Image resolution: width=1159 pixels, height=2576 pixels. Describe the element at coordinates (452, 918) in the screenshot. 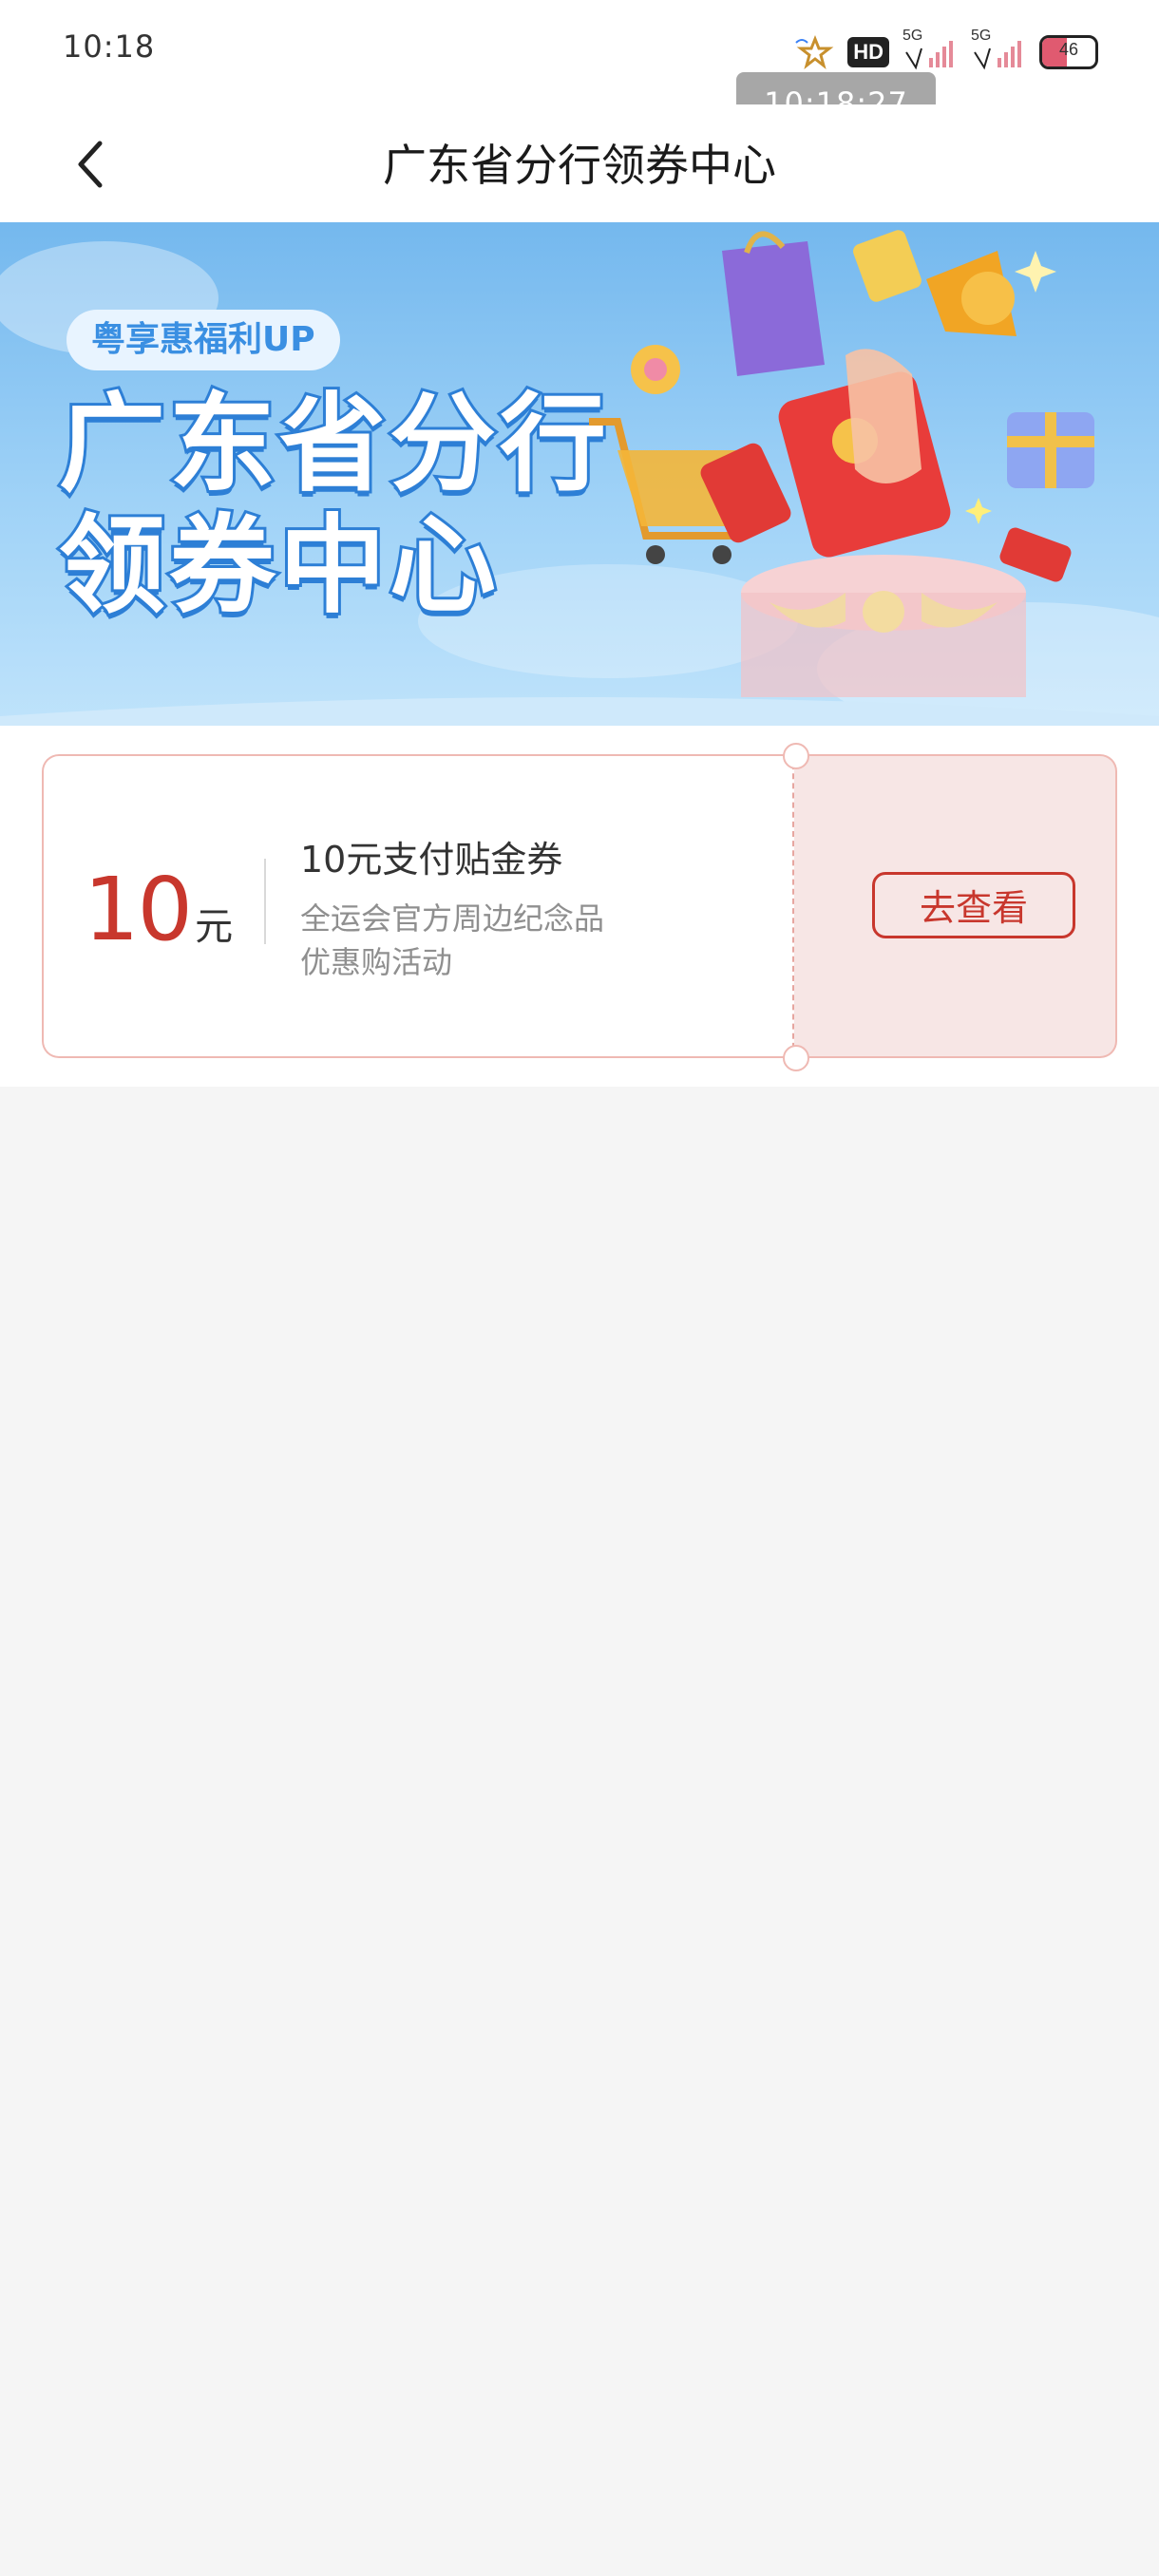

I see `coupon-desc-line1: 全运会官方周边纪念品` at that location.